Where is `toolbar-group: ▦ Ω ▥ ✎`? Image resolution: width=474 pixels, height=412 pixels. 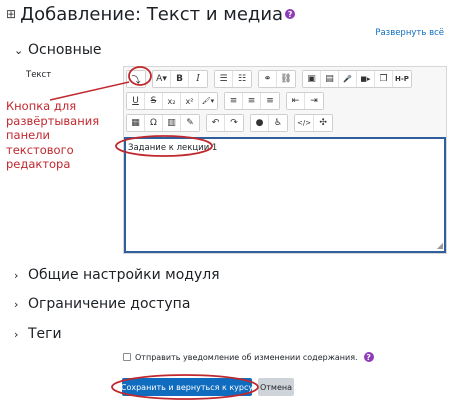 toolbar-group: ▦ Ω ▥ ✎ is located at coordinates (163, 123).